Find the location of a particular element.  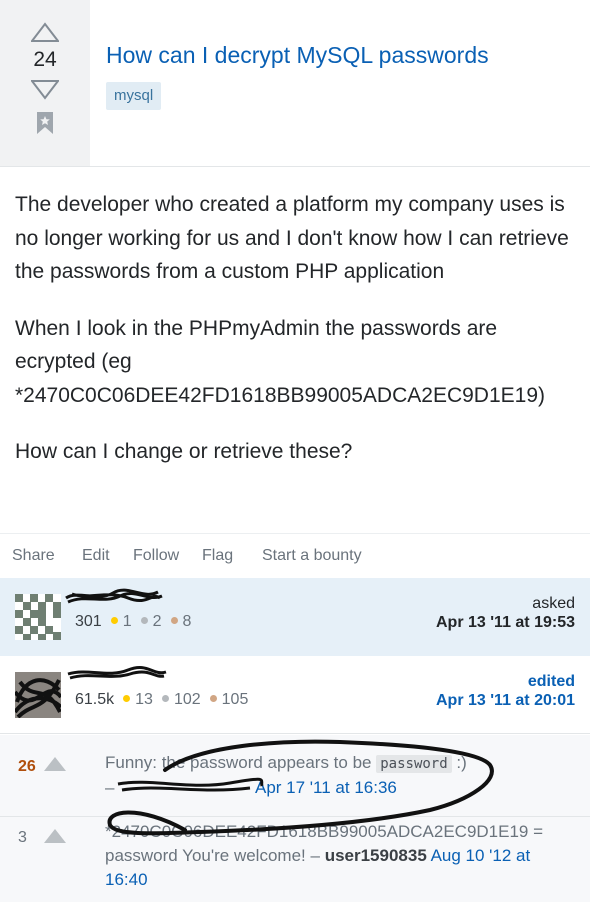

bookmark-icon is located at coordinates (45, 123).